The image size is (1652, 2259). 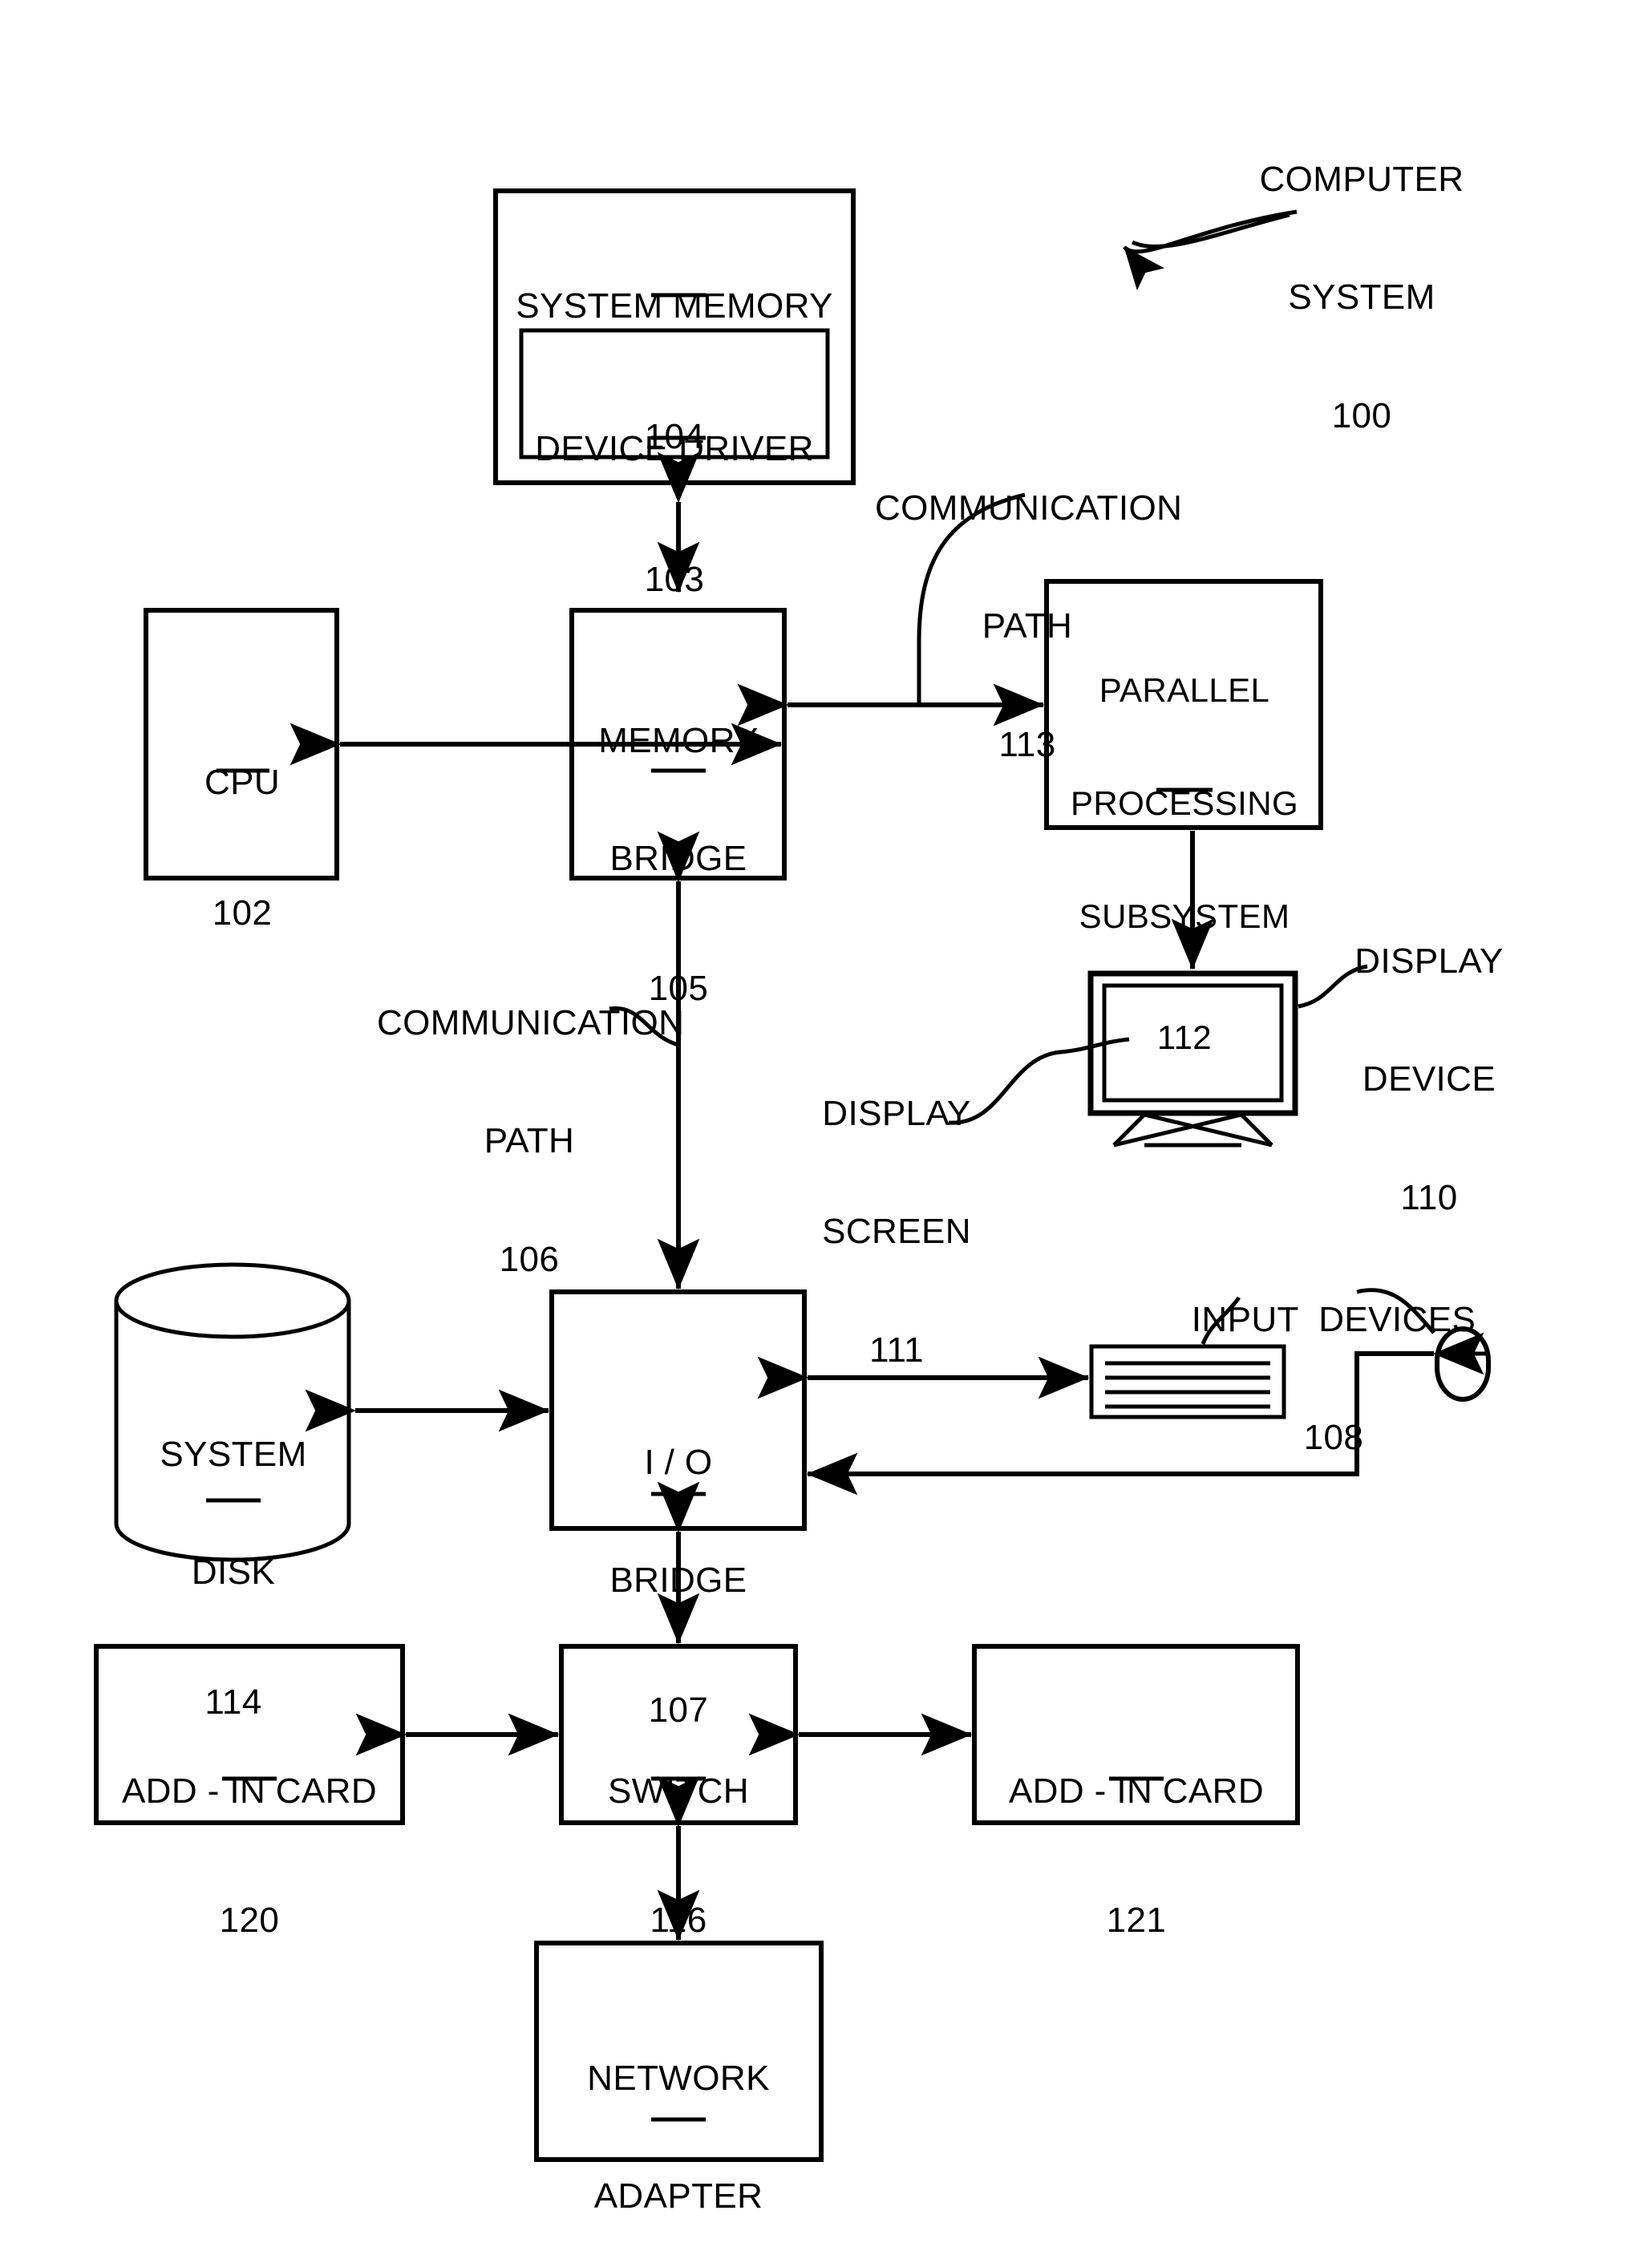 What do you see at coordinates (242, 847) in the screenshot?
I see `cpu-label-group: CPU 102` at bounding box center [242, 847].